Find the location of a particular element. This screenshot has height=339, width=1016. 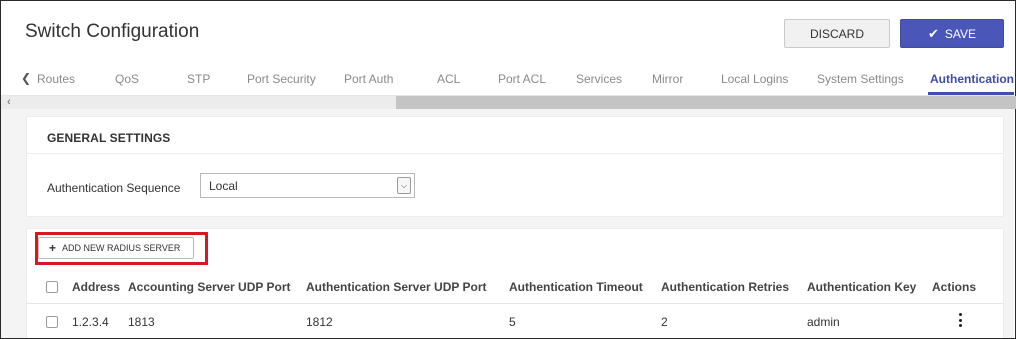

auth-sequence-value: Local is located at coordinates (223, 185).